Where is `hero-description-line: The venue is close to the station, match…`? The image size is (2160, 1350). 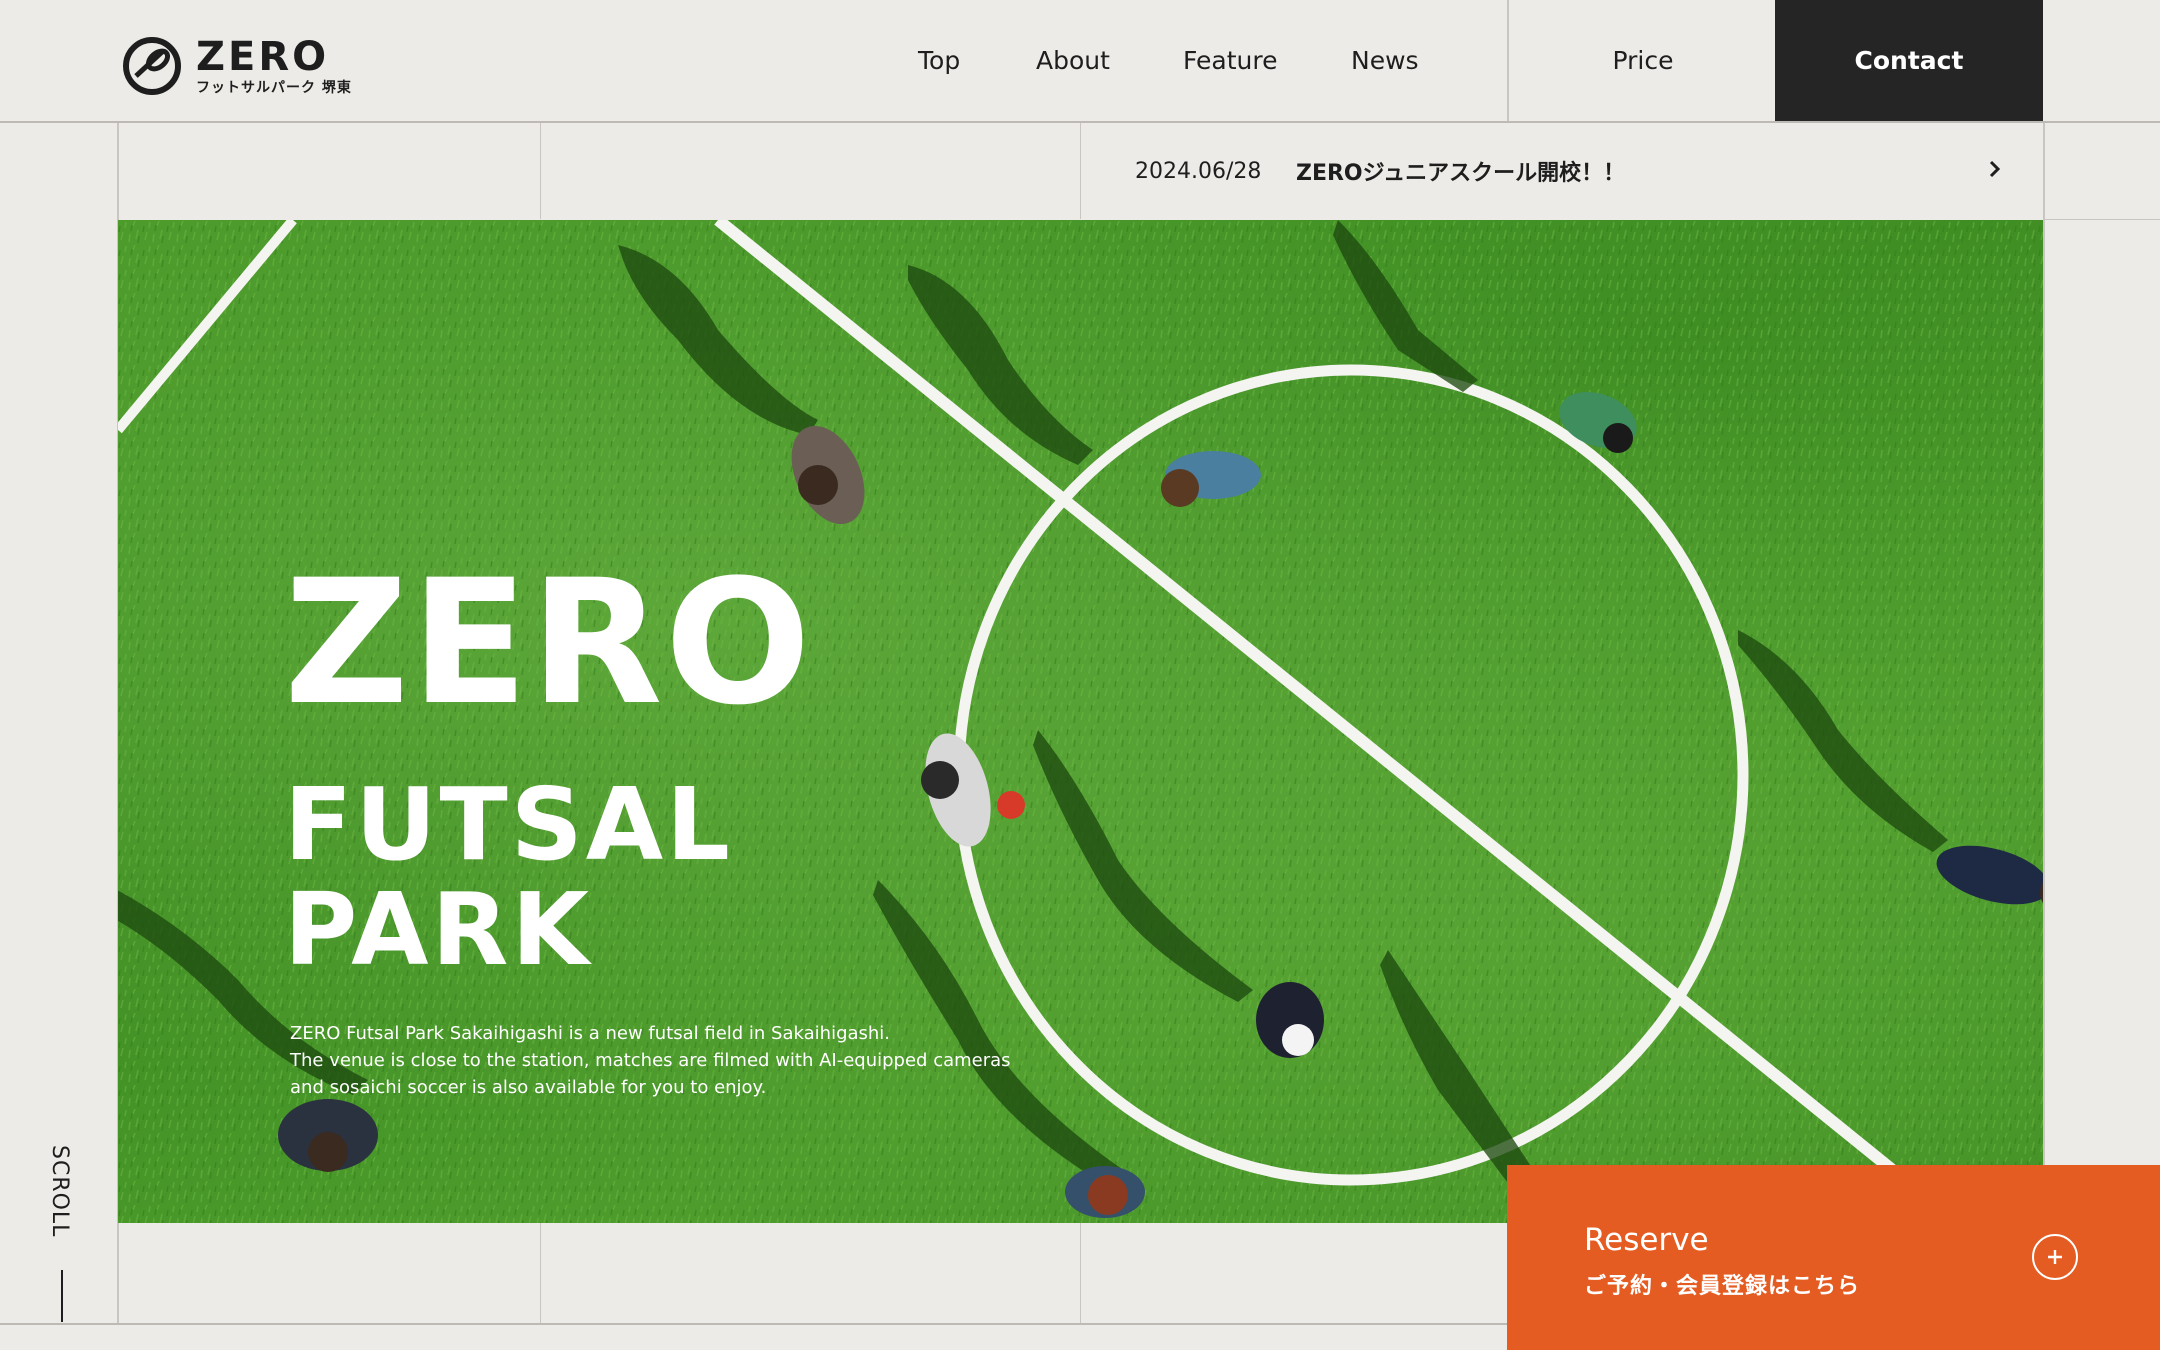
hero-description-line: The venue is close to the station, match… is located at coordinates (650, 1060).